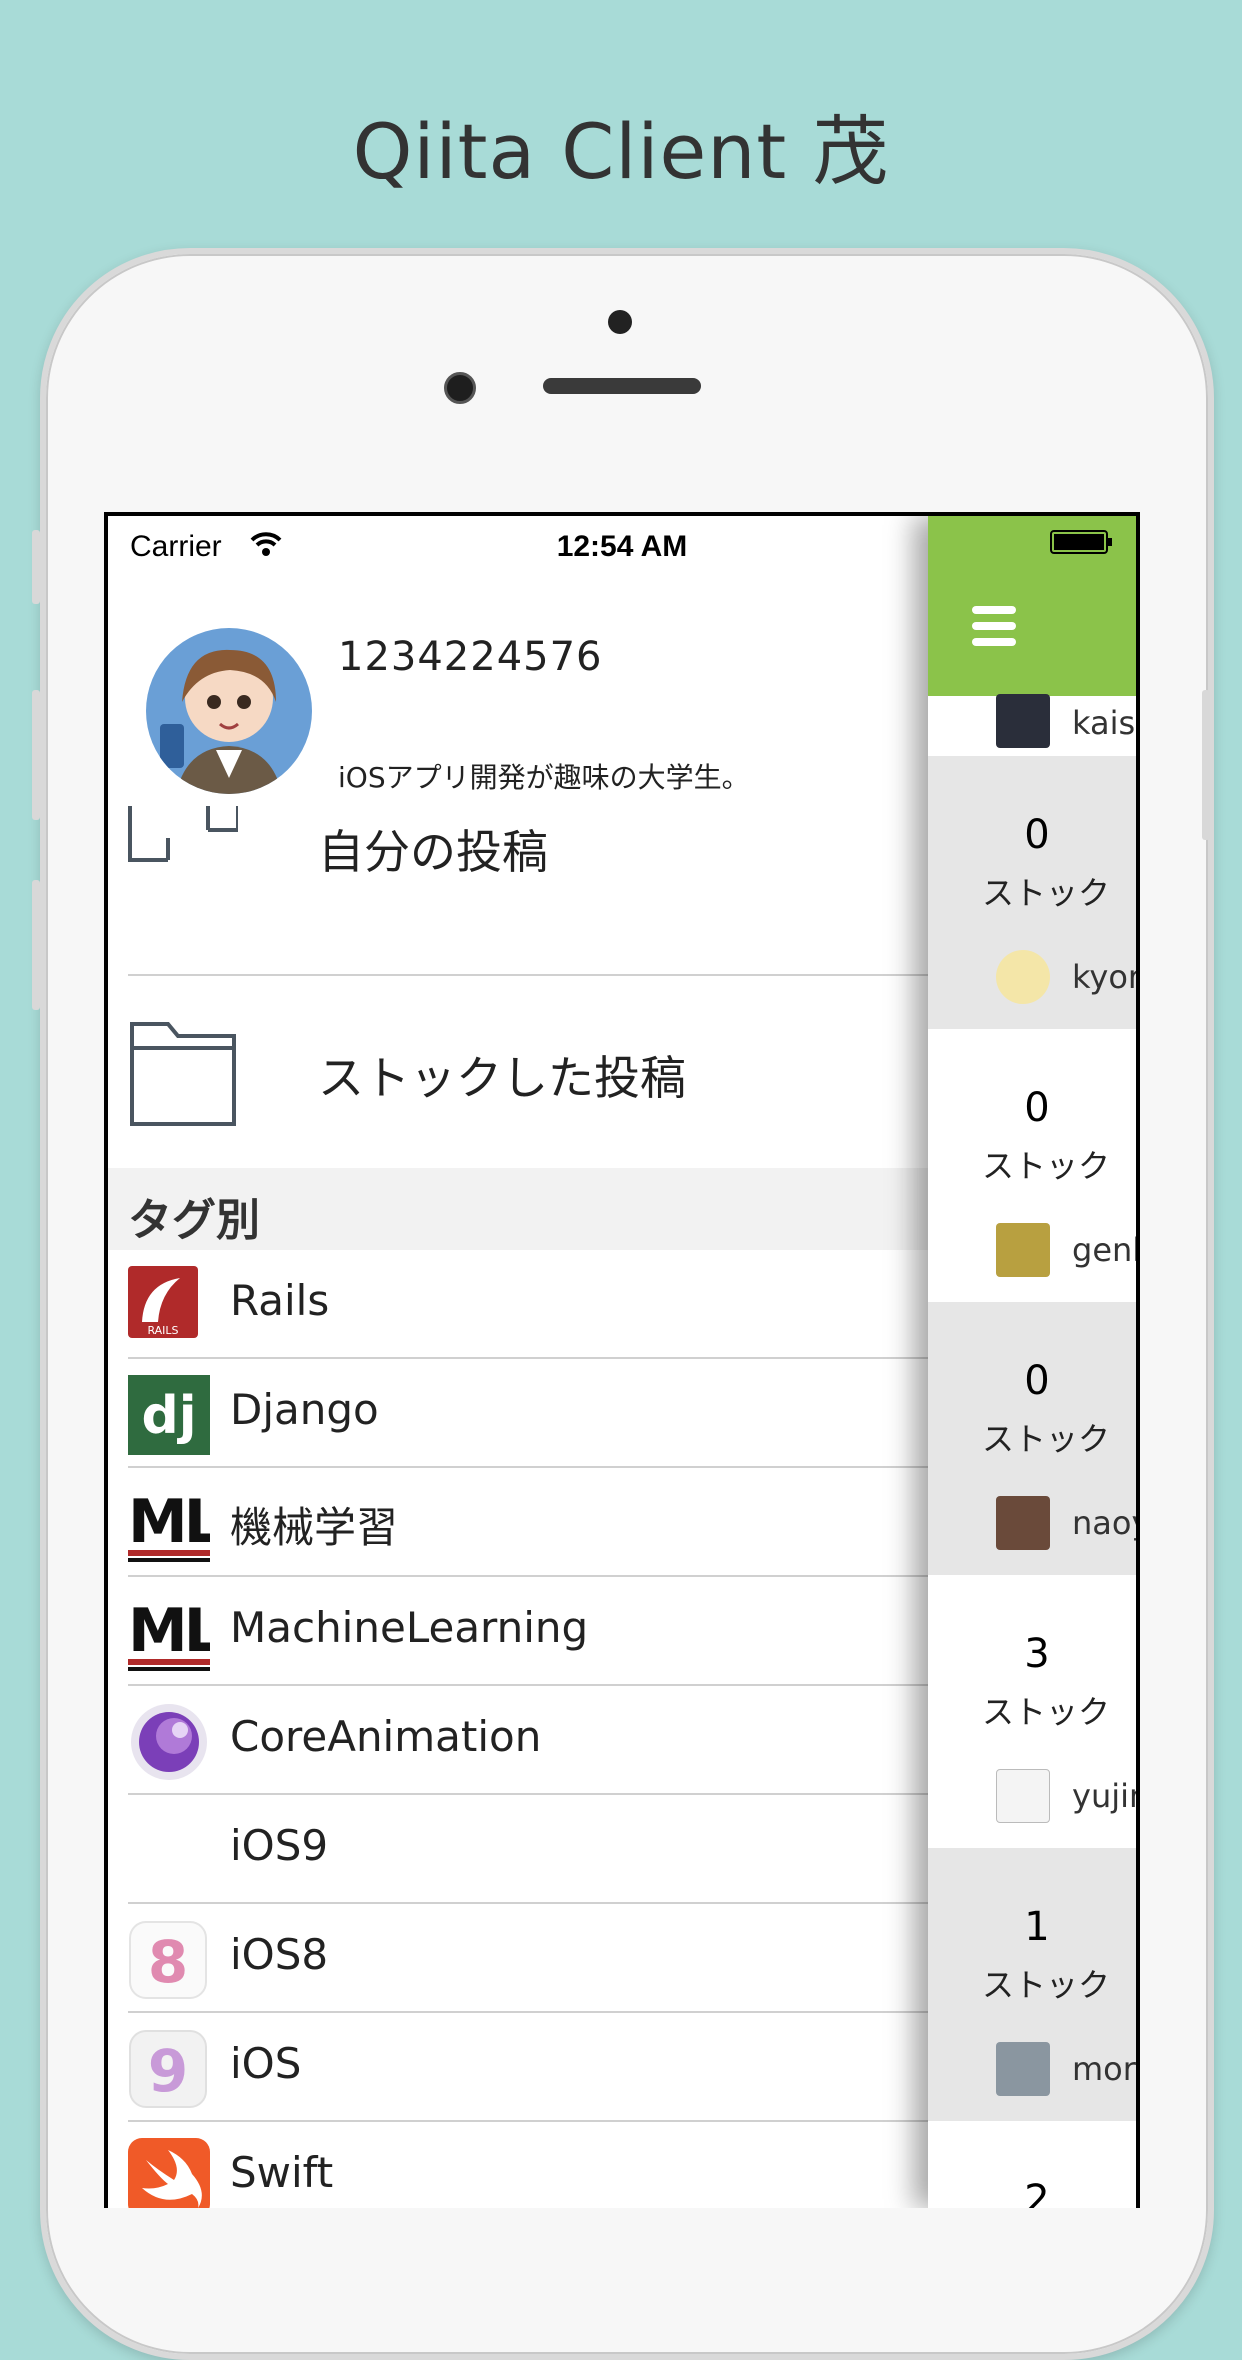 The width and height of the screenshot is (1242, 2360). What do you see at coordinates (1104, 1250) in the screenshot?
I see `feed-username: genl` at bounding box center [1104, 1250].